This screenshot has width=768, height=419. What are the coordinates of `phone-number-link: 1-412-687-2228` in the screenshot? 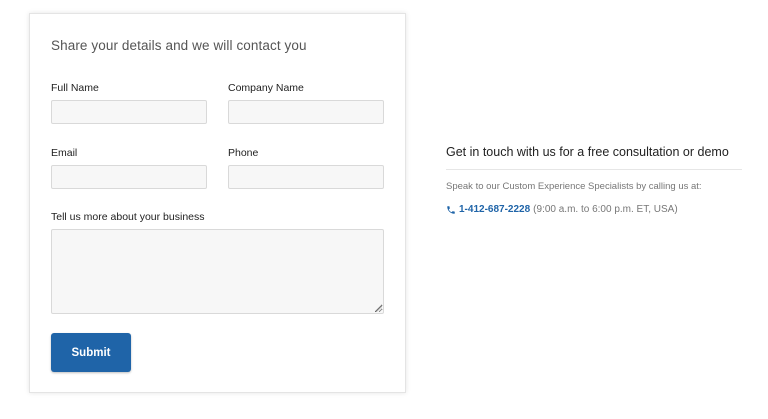 It's located at (494, 210).